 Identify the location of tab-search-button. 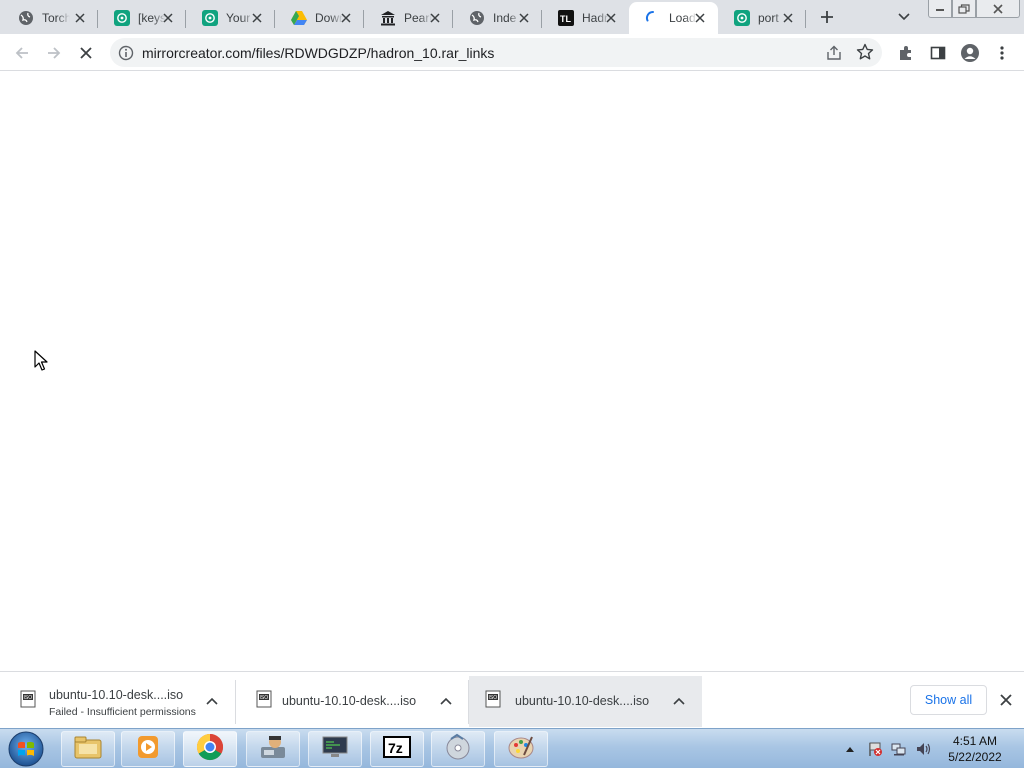
(904, 17).